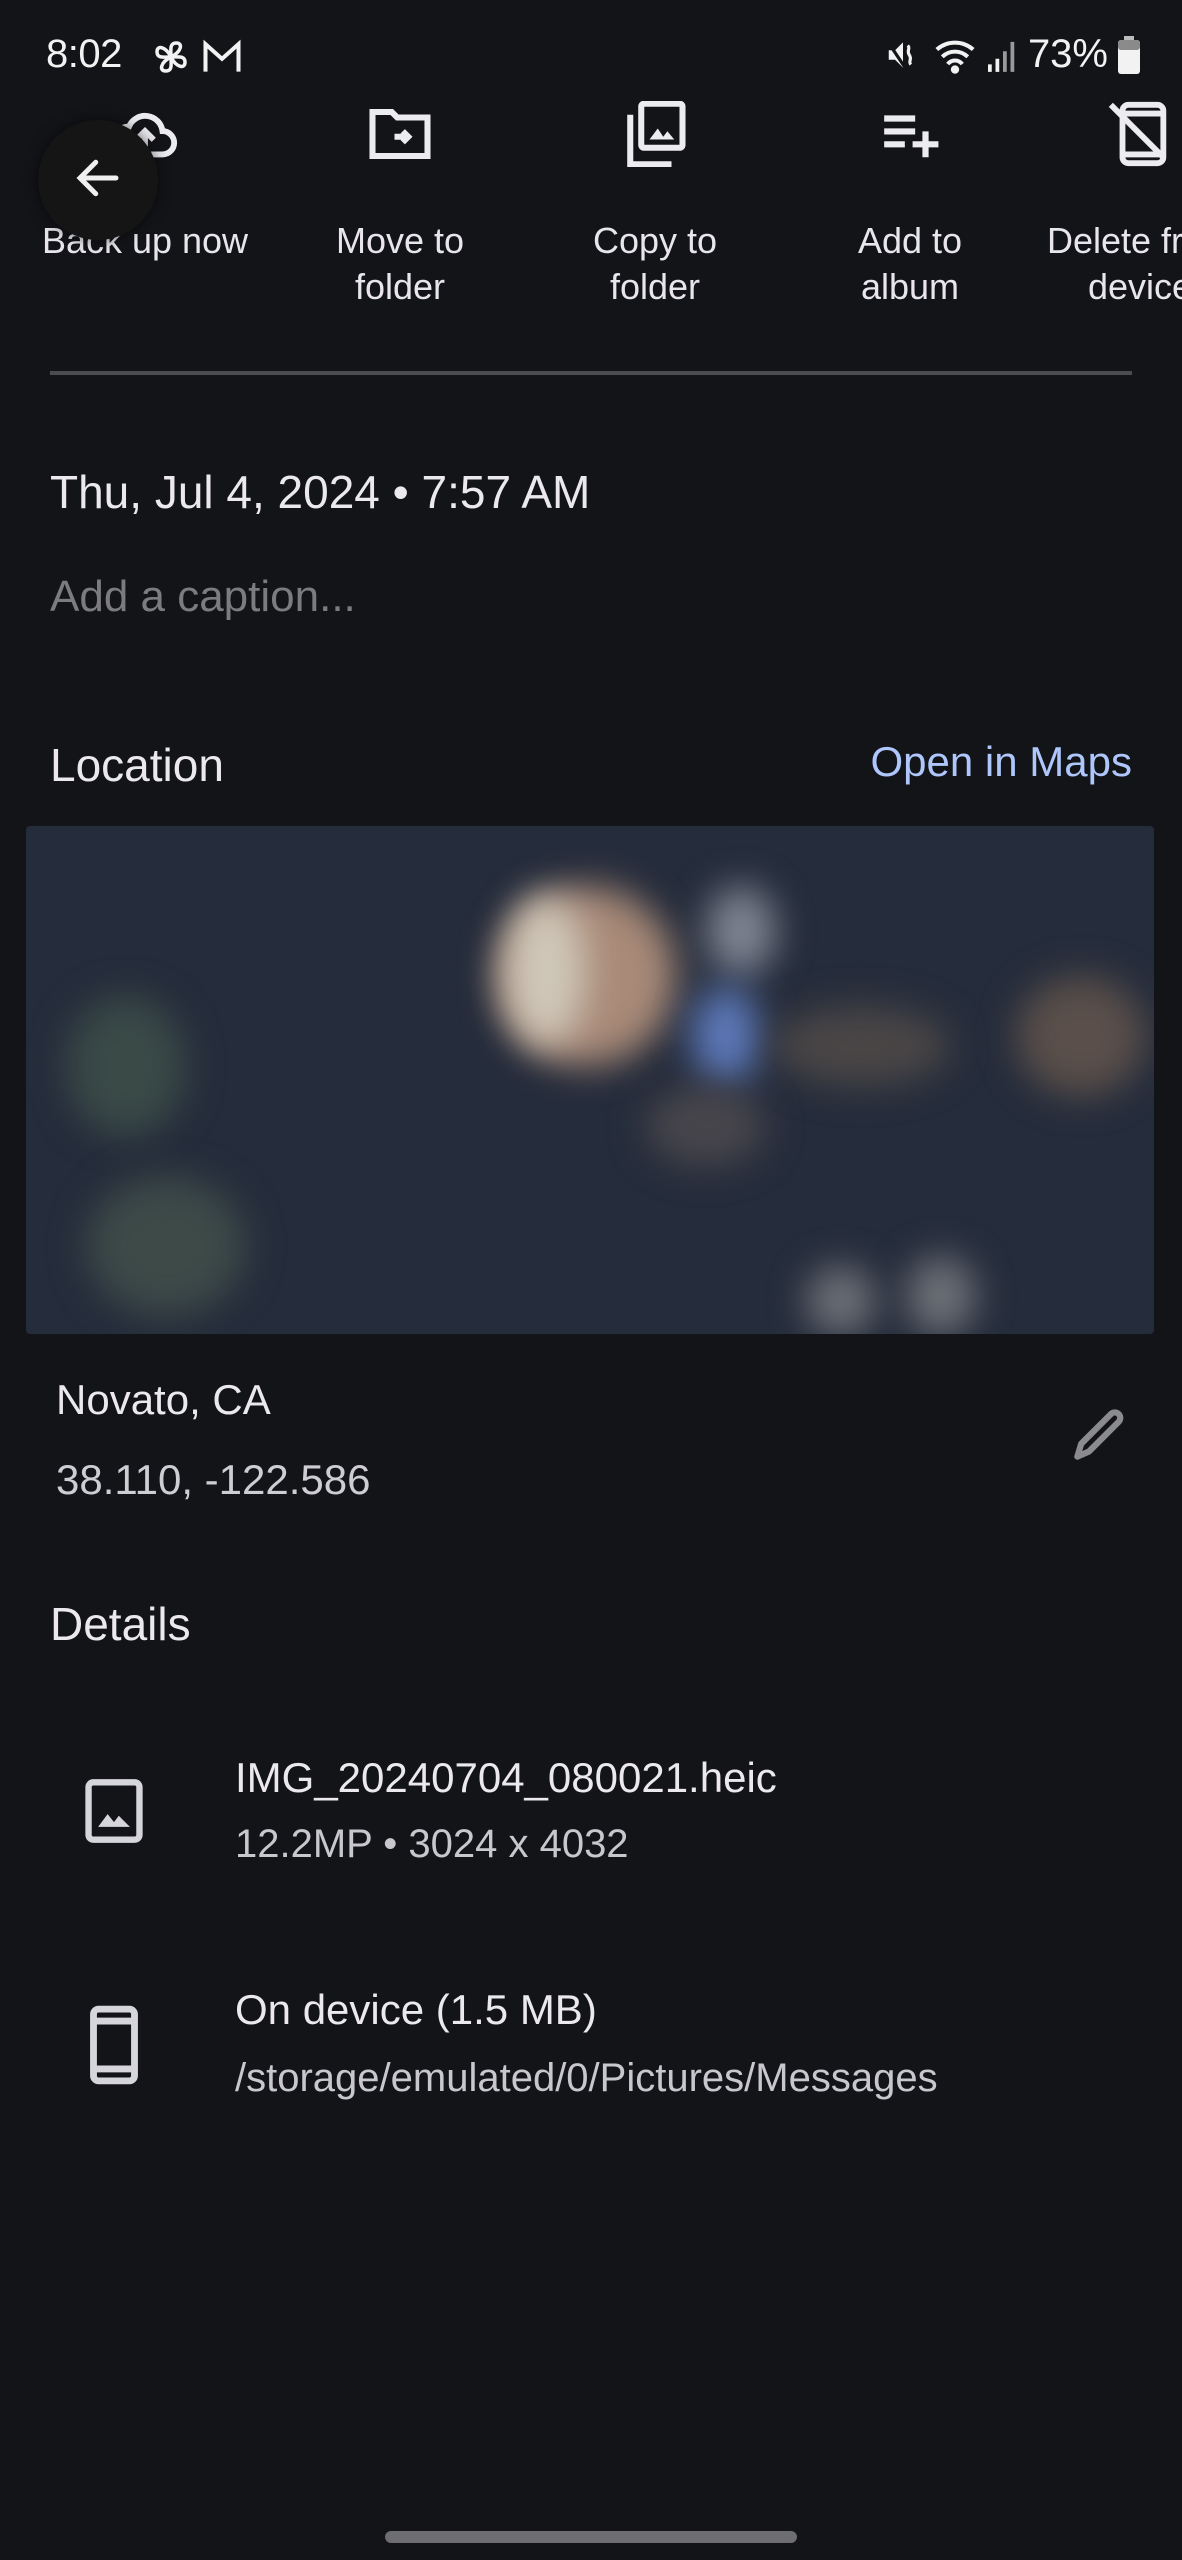 The width and height of the screenshot is (1182, 2560). What do you see at coordinates (591, 373) in the screenshot?
I see `divider` at bounding box center [591, 373].